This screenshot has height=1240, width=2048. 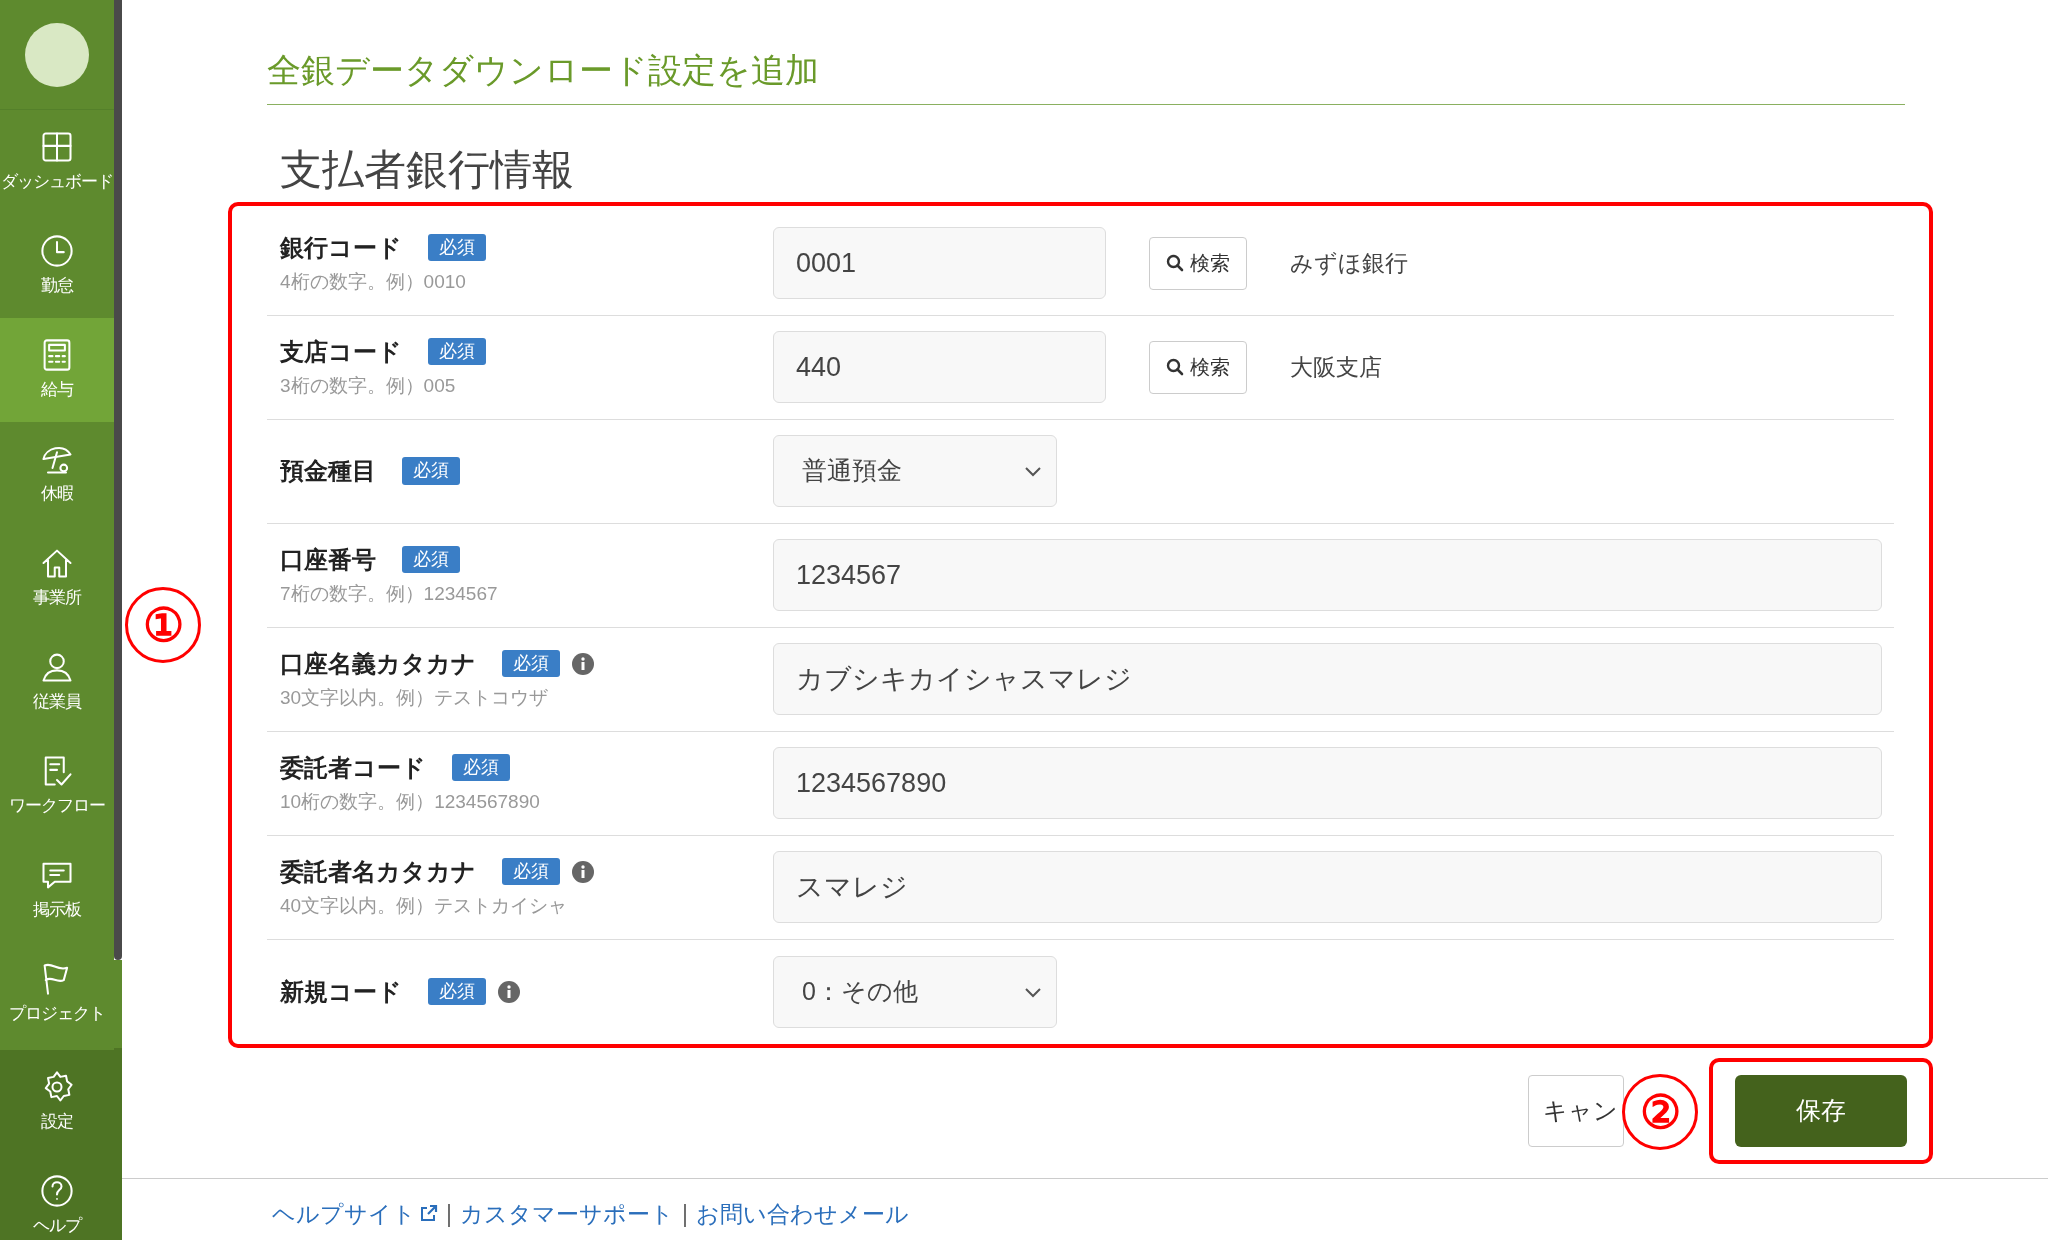 I want to click on field-hint: 30文字以内。例）テストコウザ, so click(x=415, y=697).